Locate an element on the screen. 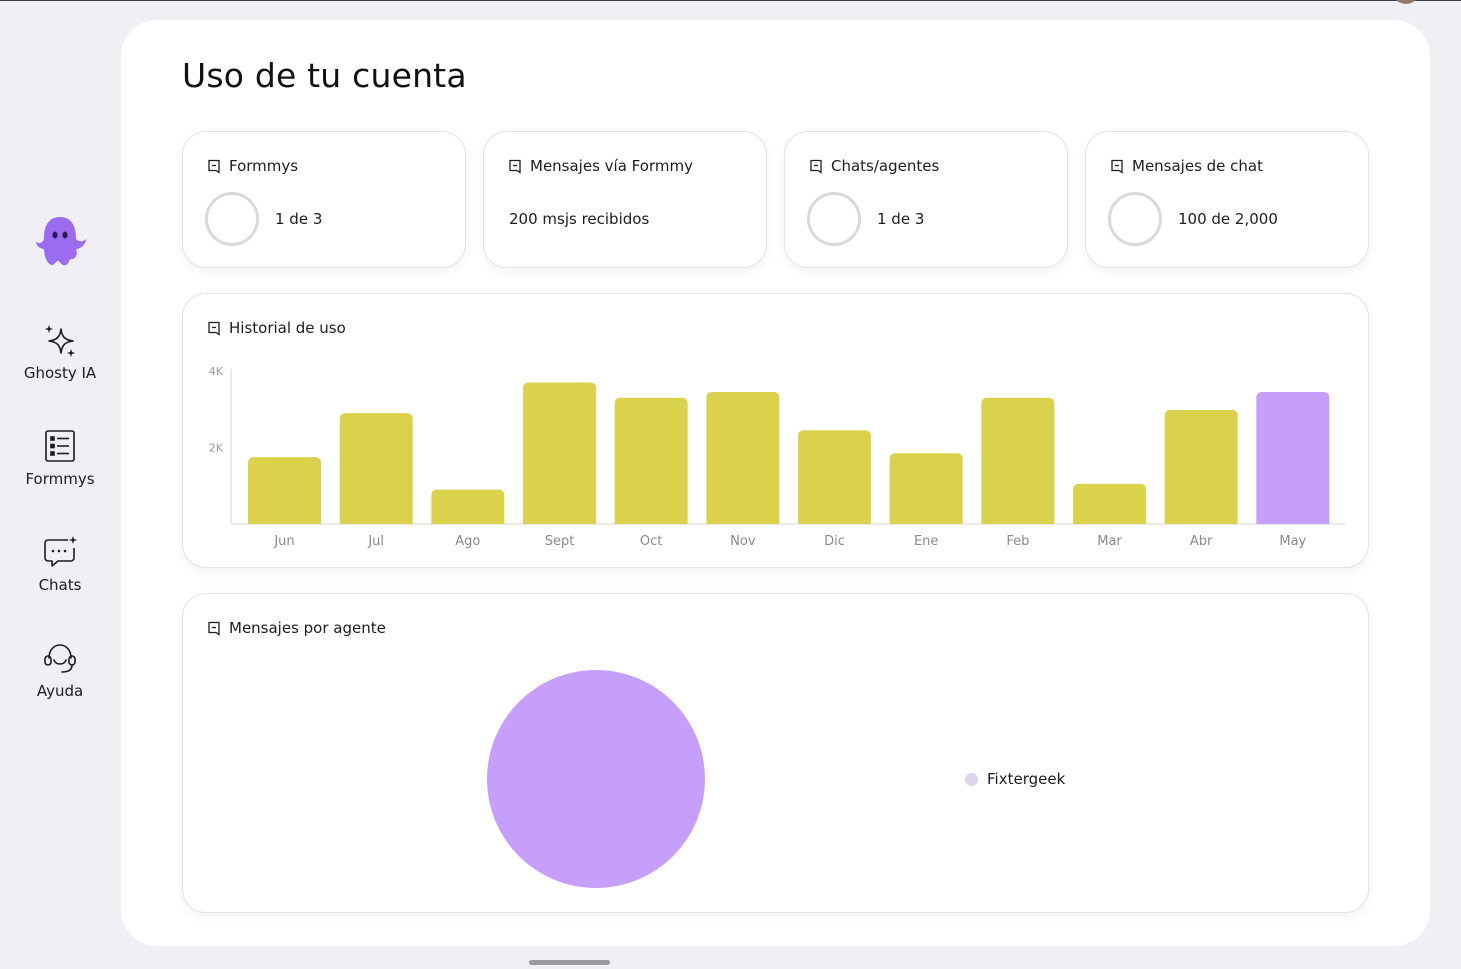  x-tick-label: Nov is located at coordinates (743, 541).